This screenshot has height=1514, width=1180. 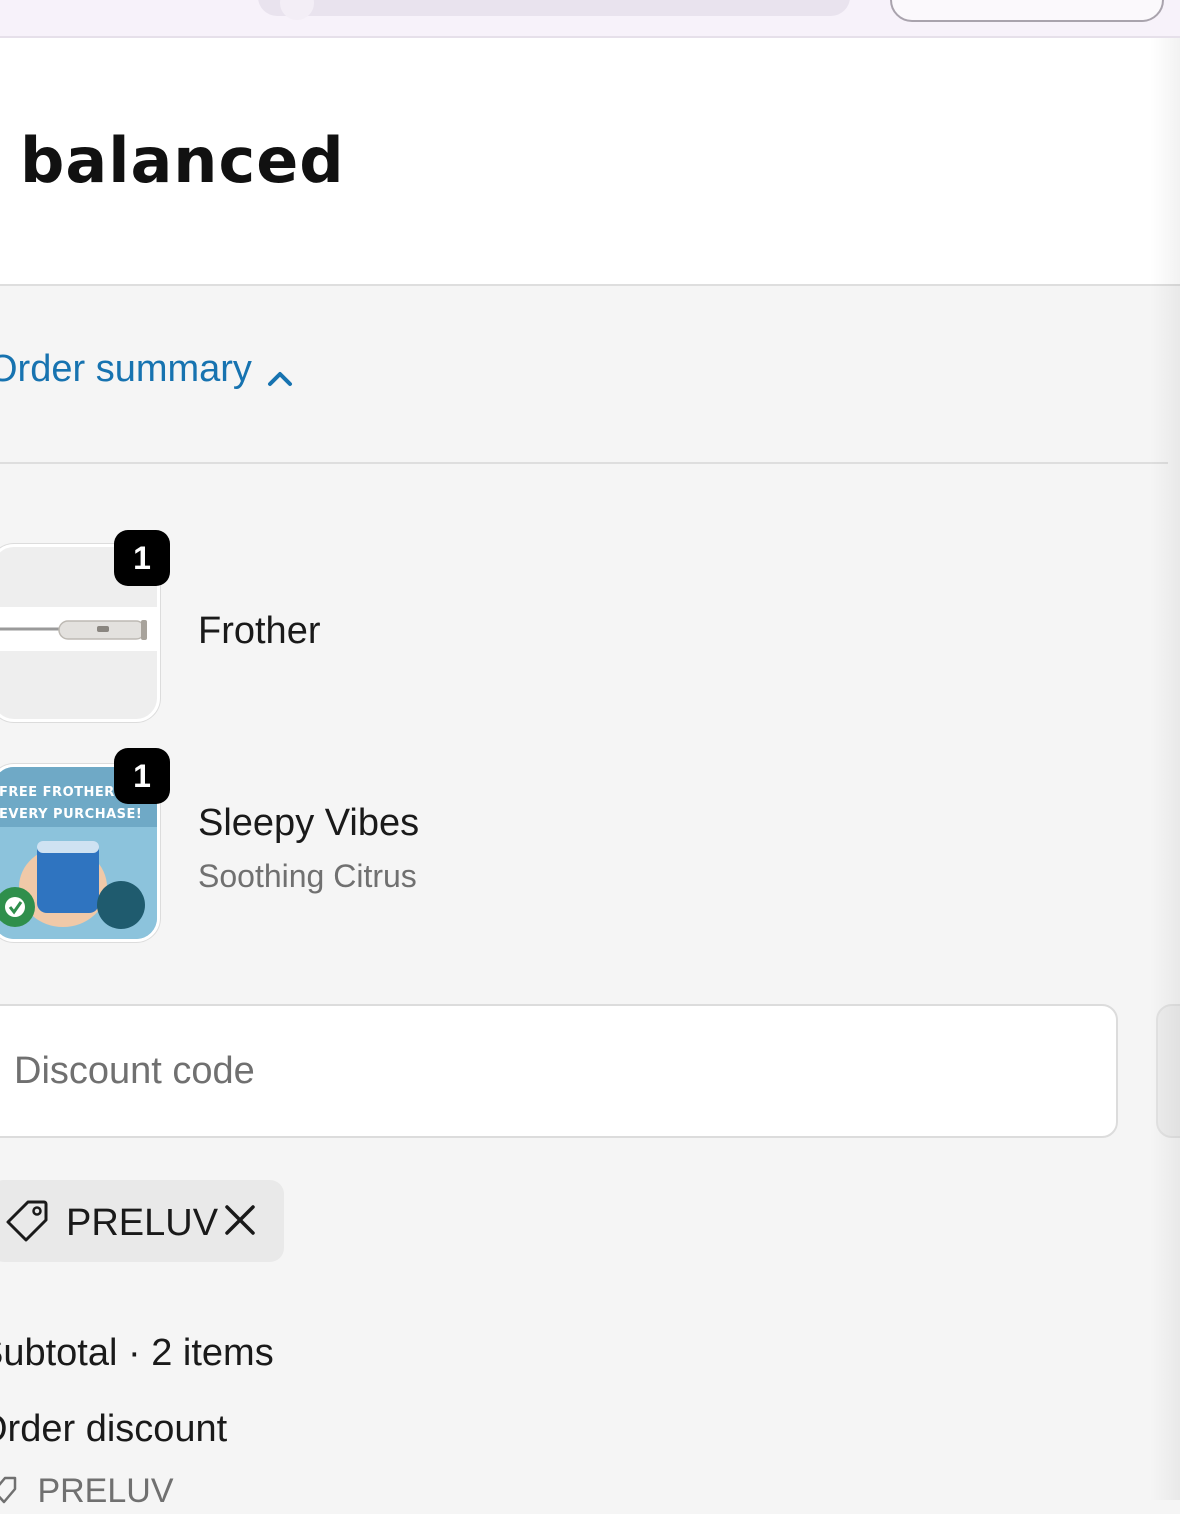 I want to click on order-summary-label: Order summary, so click(x=126, y=369).